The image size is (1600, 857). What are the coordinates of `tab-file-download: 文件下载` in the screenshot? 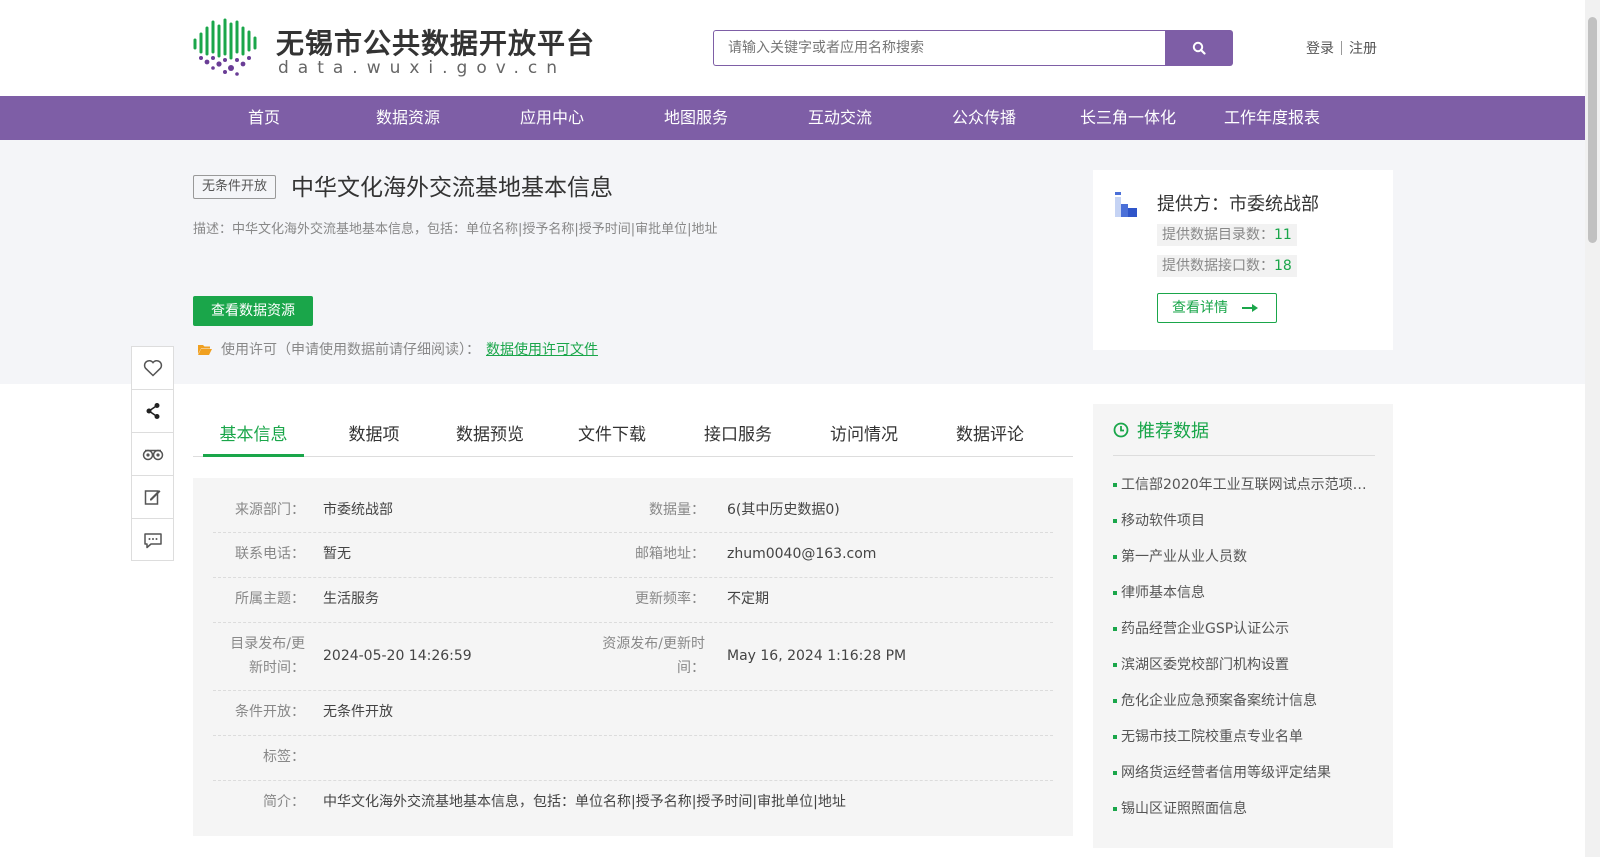 It's located at (612, 436).